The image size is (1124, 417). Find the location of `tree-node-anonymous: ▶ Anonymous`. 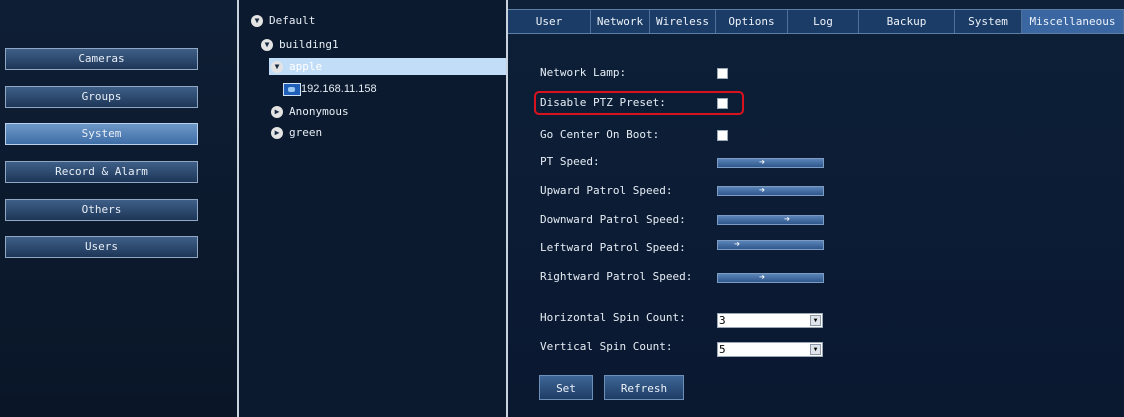

tree-node-anonymous: ▶ Anonymous is located at coordinates (310, 112).